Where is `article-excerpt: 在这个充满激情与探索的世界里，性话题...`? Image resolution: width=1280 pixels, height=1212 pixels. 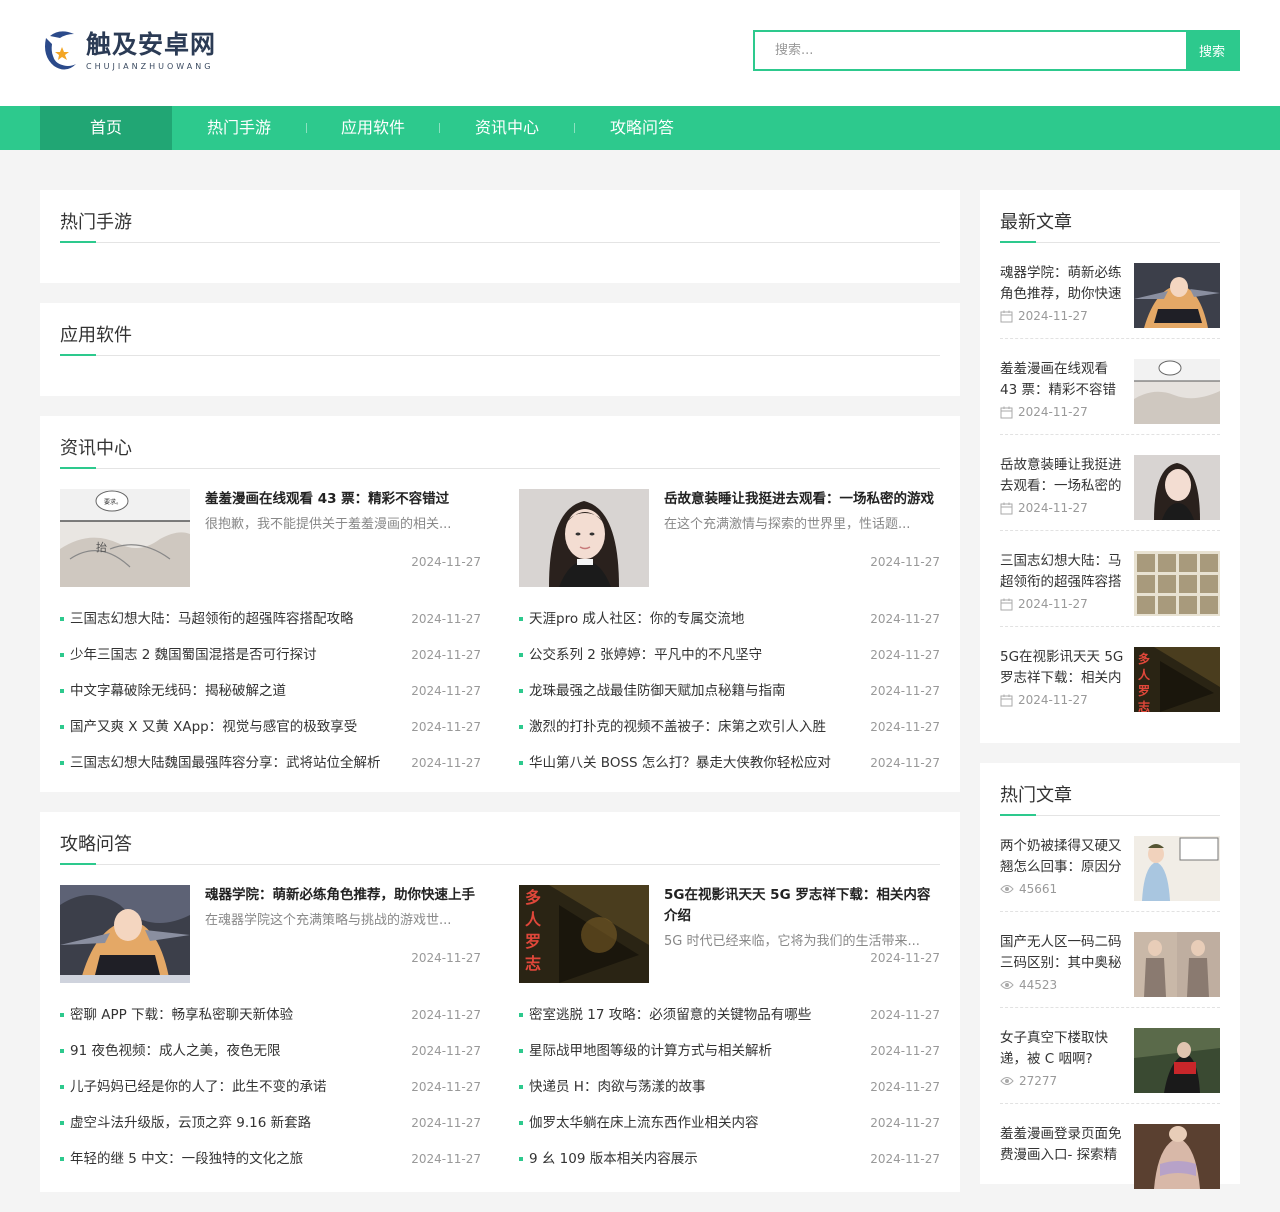
article-excerpt: 在这个充满激情与探索的世界里，性话题... is located at coordinates (787, 524).